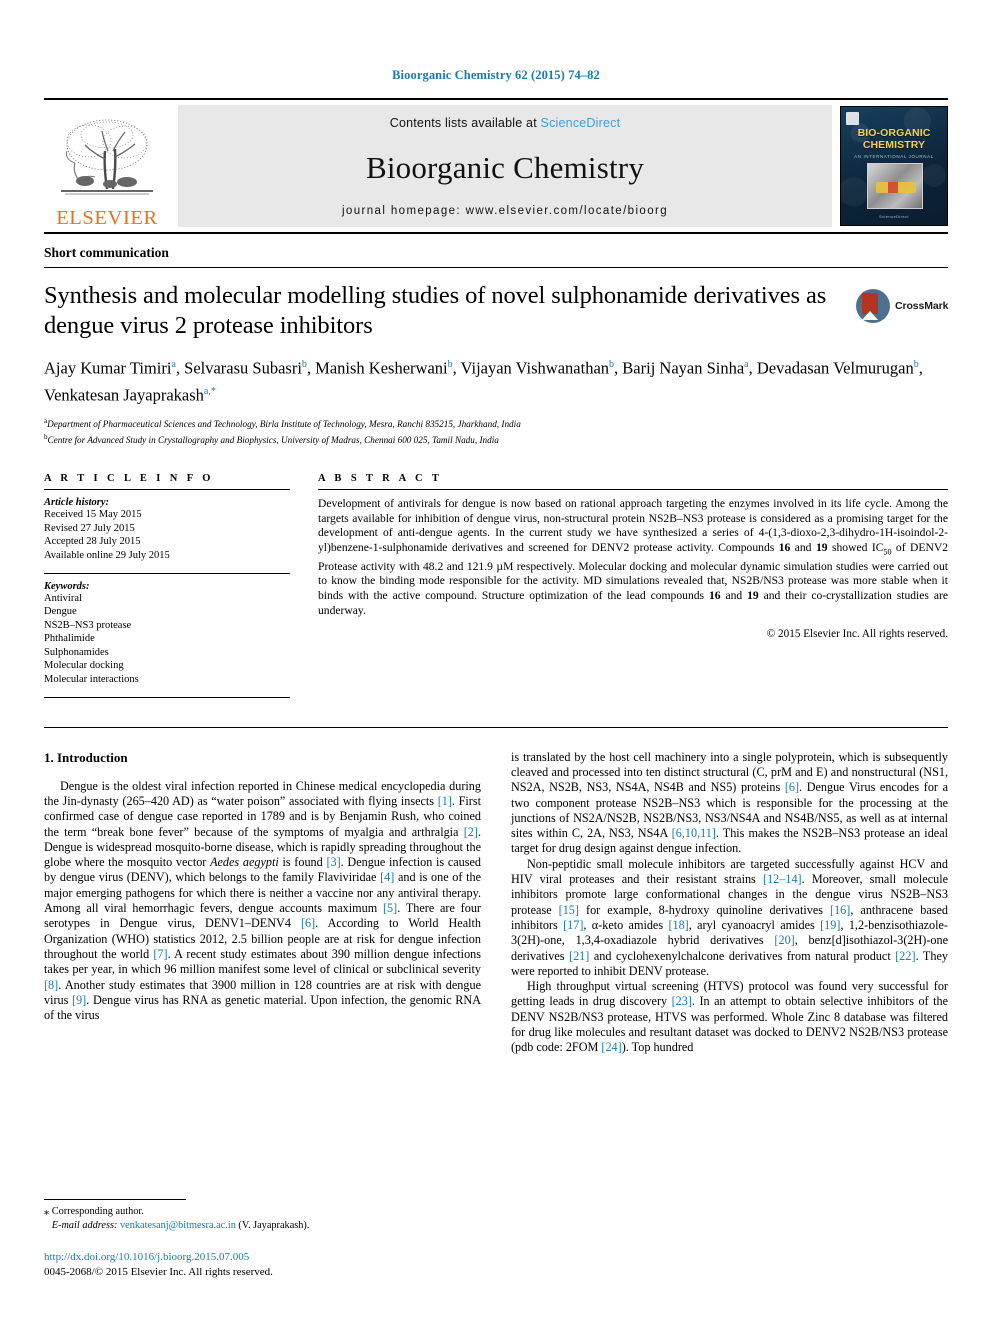 This screenshot has width=992, height=1323. What do you see at coordinates (107, 555) in the screenshot?
I see `article-history-item: Available online 29 July 2015` at bounding box center [107, 555].